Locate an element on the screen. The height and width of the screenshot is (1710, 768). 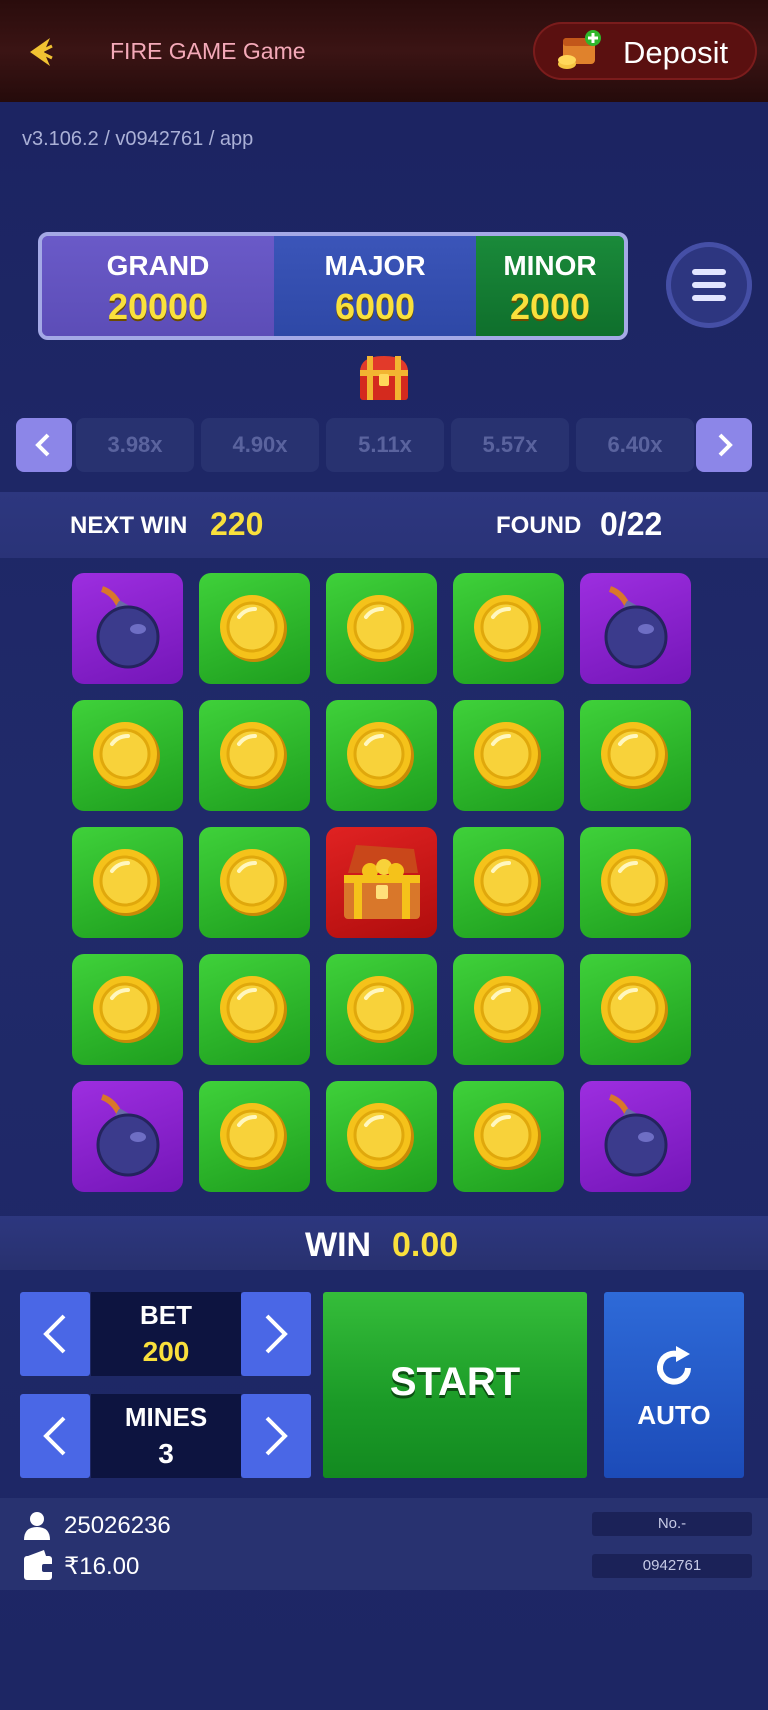
round-number-label: No.- is located at coordinates (672, 1524).